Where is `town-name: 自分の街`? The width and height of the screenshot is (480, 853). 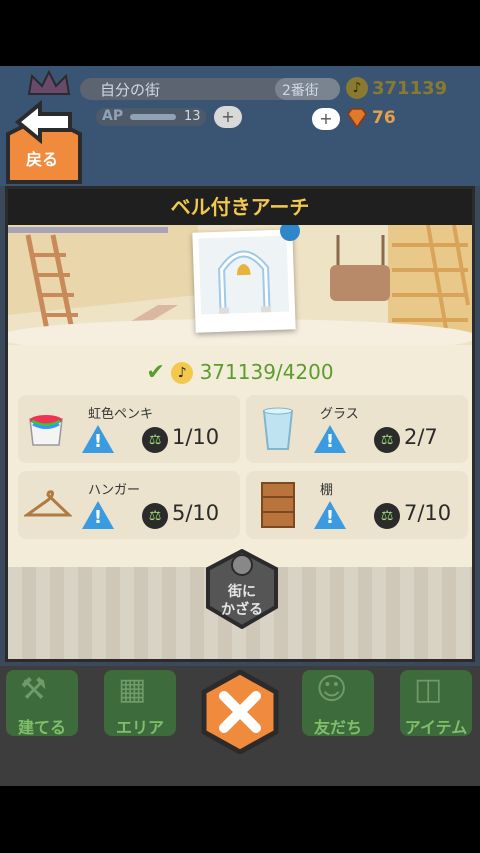
town-name: 自分の街 is located at coordinates (130, 90).